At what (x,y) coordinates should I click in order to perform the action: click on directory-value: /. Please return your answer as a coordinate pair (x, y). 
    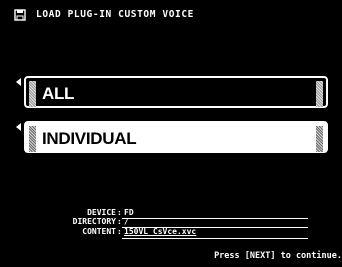
    Looking at the image, I should click on (126, 221).